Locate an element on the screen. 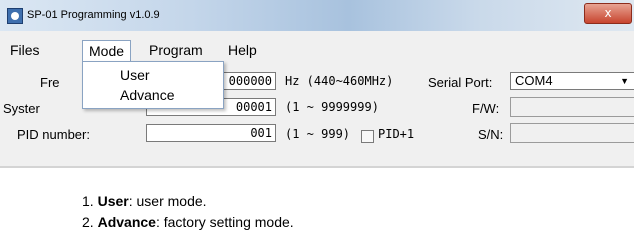 The height and width of the screenshot is (248, 634). serial-port-value: COM4 is located at coordinates (534, 80).